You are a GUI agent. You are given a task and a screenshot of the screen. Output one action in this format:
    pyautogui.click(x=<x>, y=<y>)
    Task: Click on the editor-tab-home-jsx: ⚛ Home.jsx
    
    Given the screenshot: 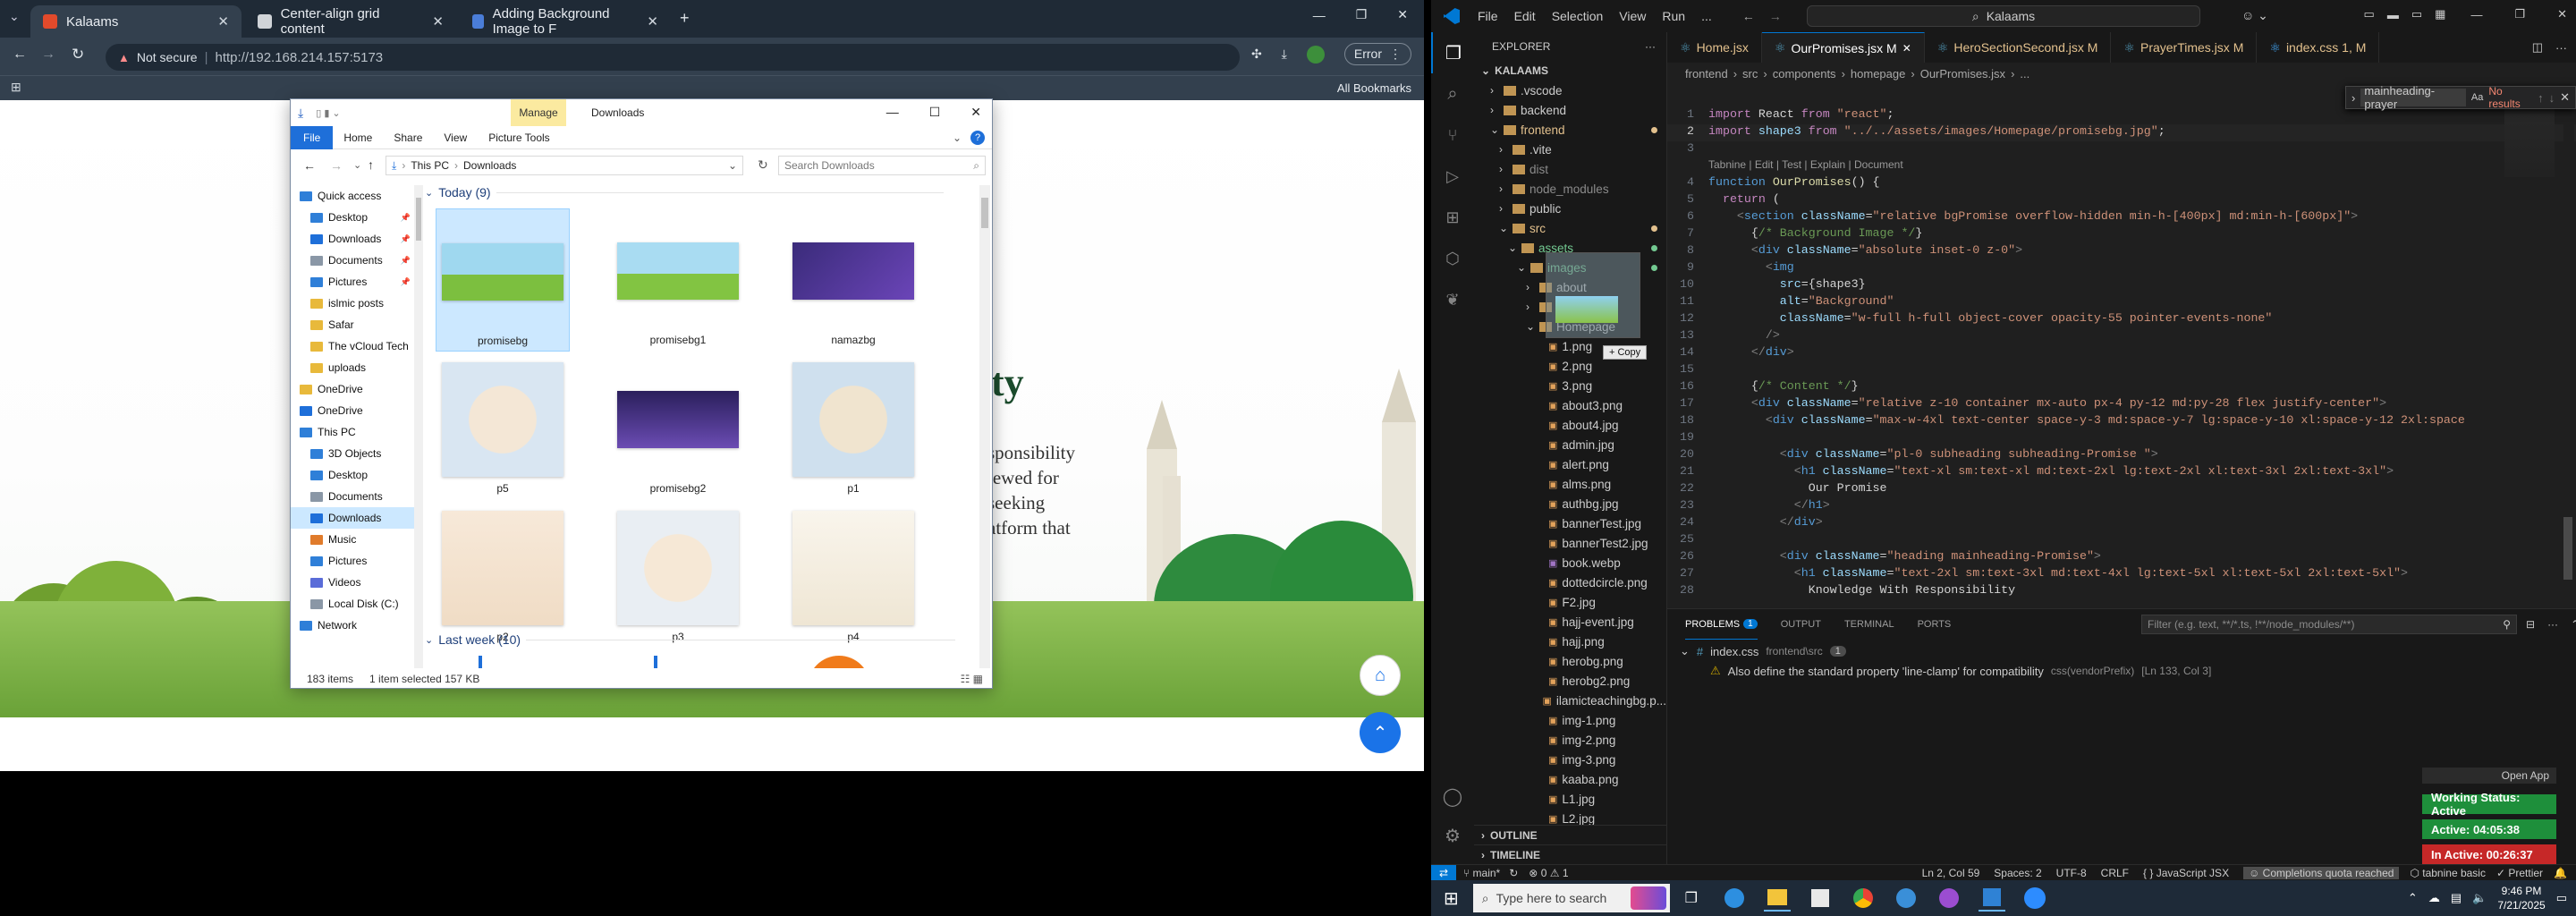 What is the action you would take?
    pyautogui.click(x=1714, y=47)
    